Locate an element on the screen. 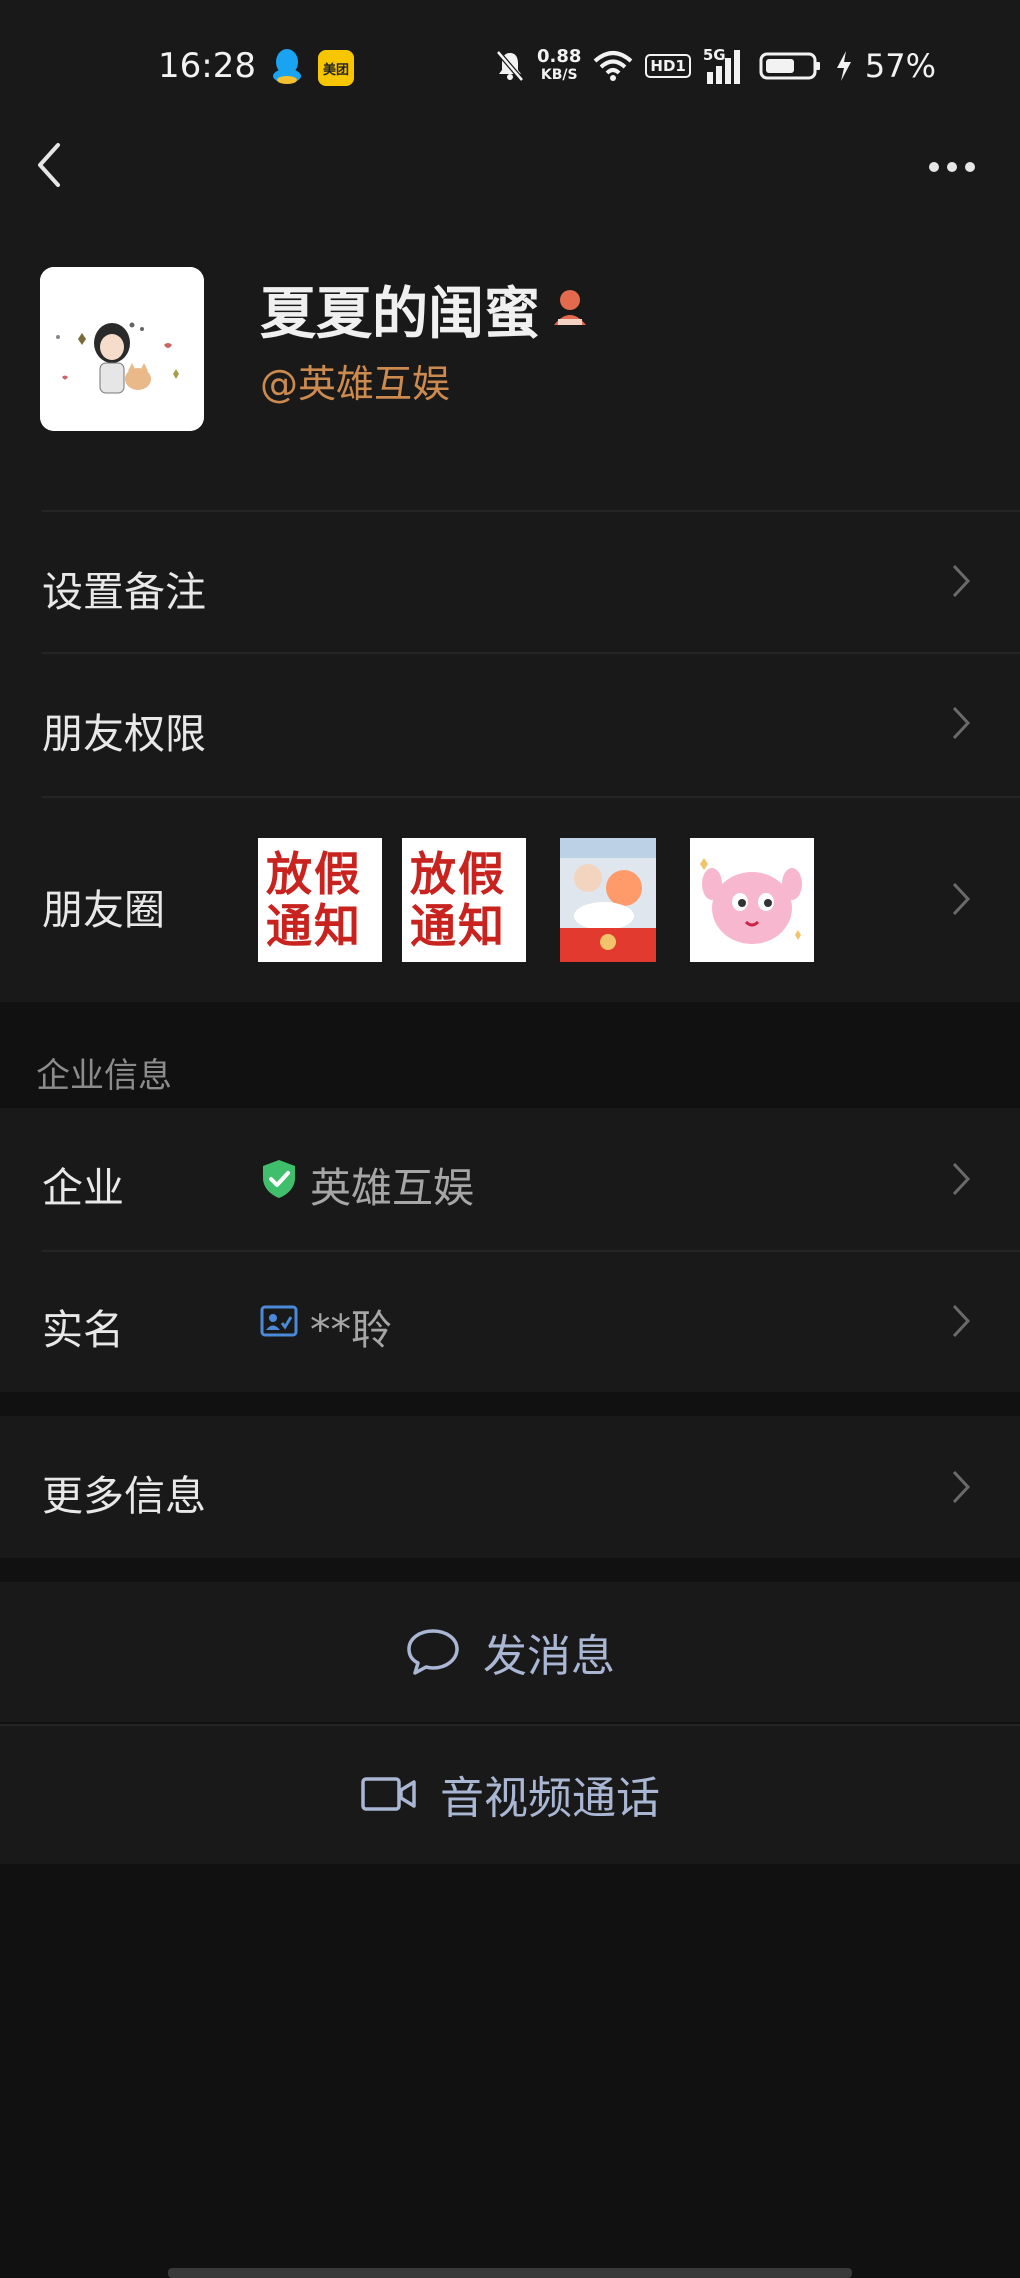 This screenshot has height=2278, width=1020. row-label: 实名 is located at coordinates (83, 1330).